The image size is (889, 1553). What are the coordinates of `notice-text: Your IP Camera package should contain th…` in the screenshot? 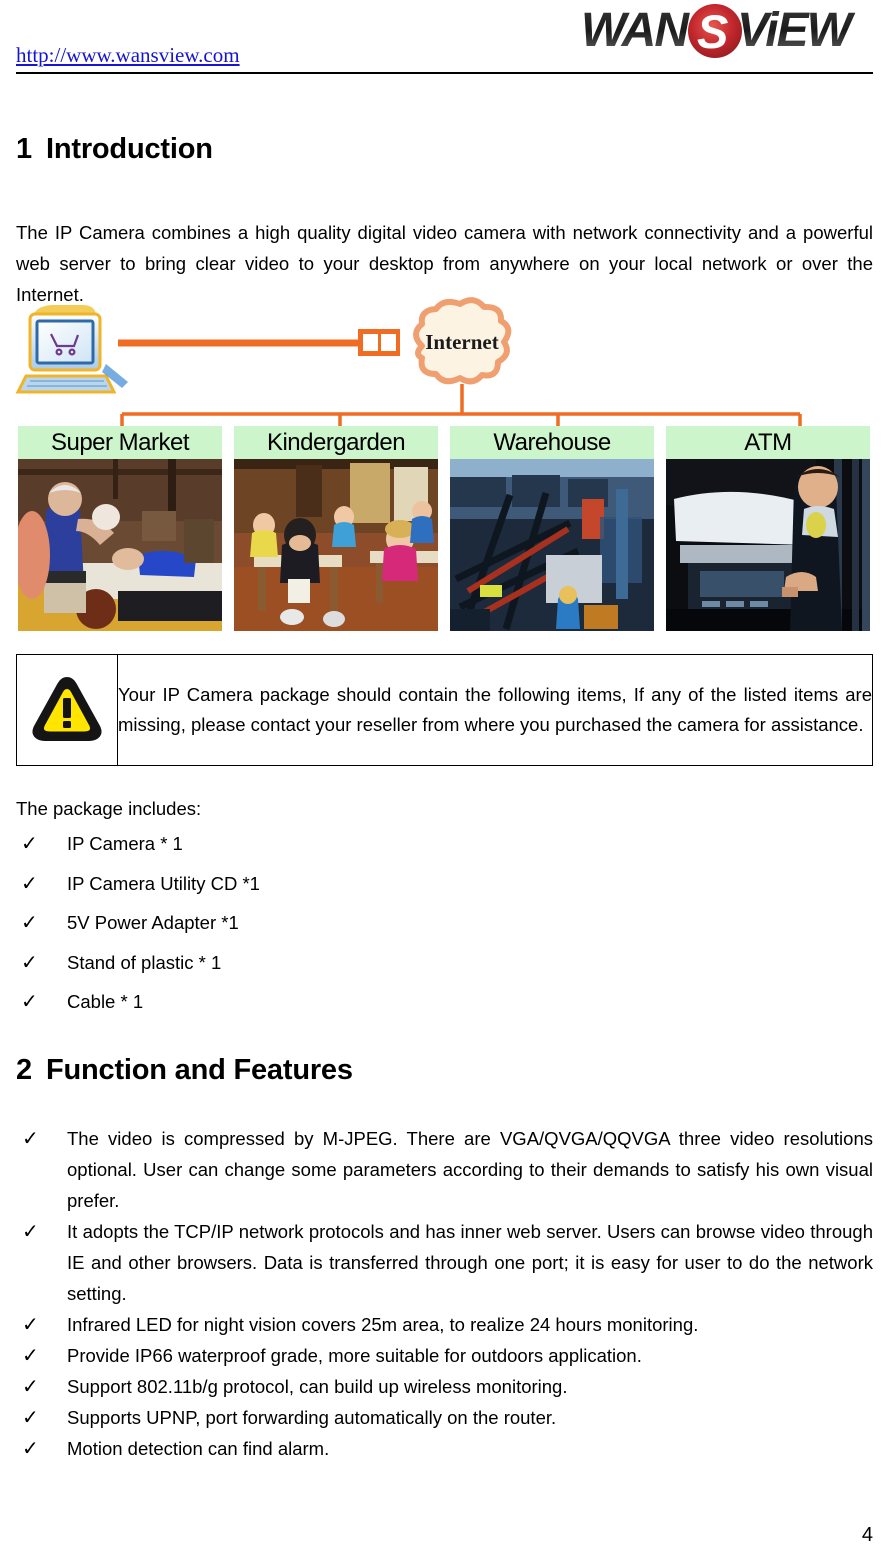 It's located at (495, 710).